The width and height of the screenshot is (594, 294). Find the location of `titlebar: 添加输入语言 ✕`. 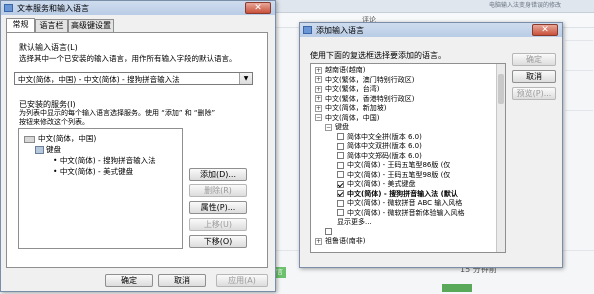

titlebar: 添加输入语言 ✕ is located at coordinates (431, 30).